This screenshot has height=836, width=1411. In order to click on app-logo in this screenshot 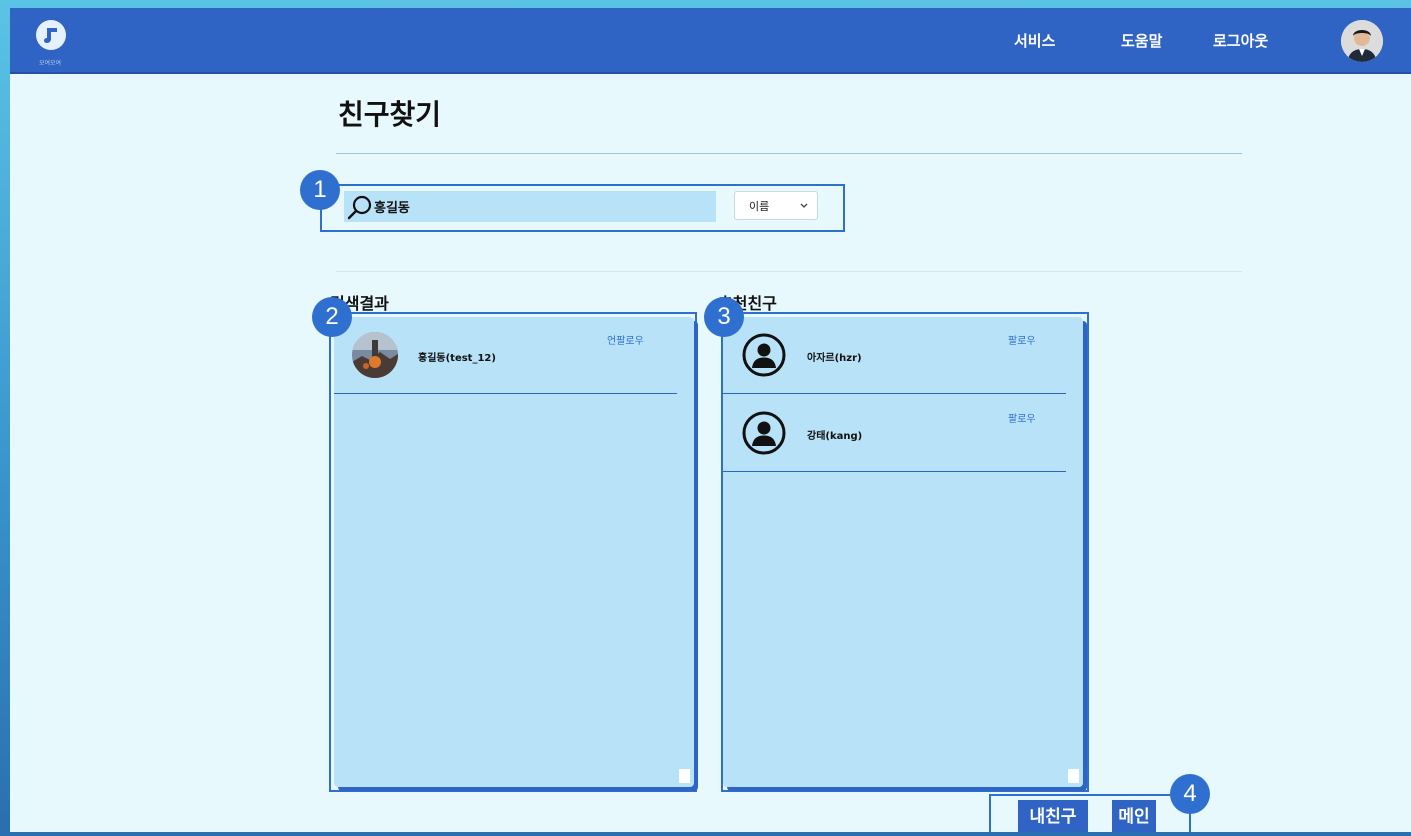, I will do `click(51, 35)`.